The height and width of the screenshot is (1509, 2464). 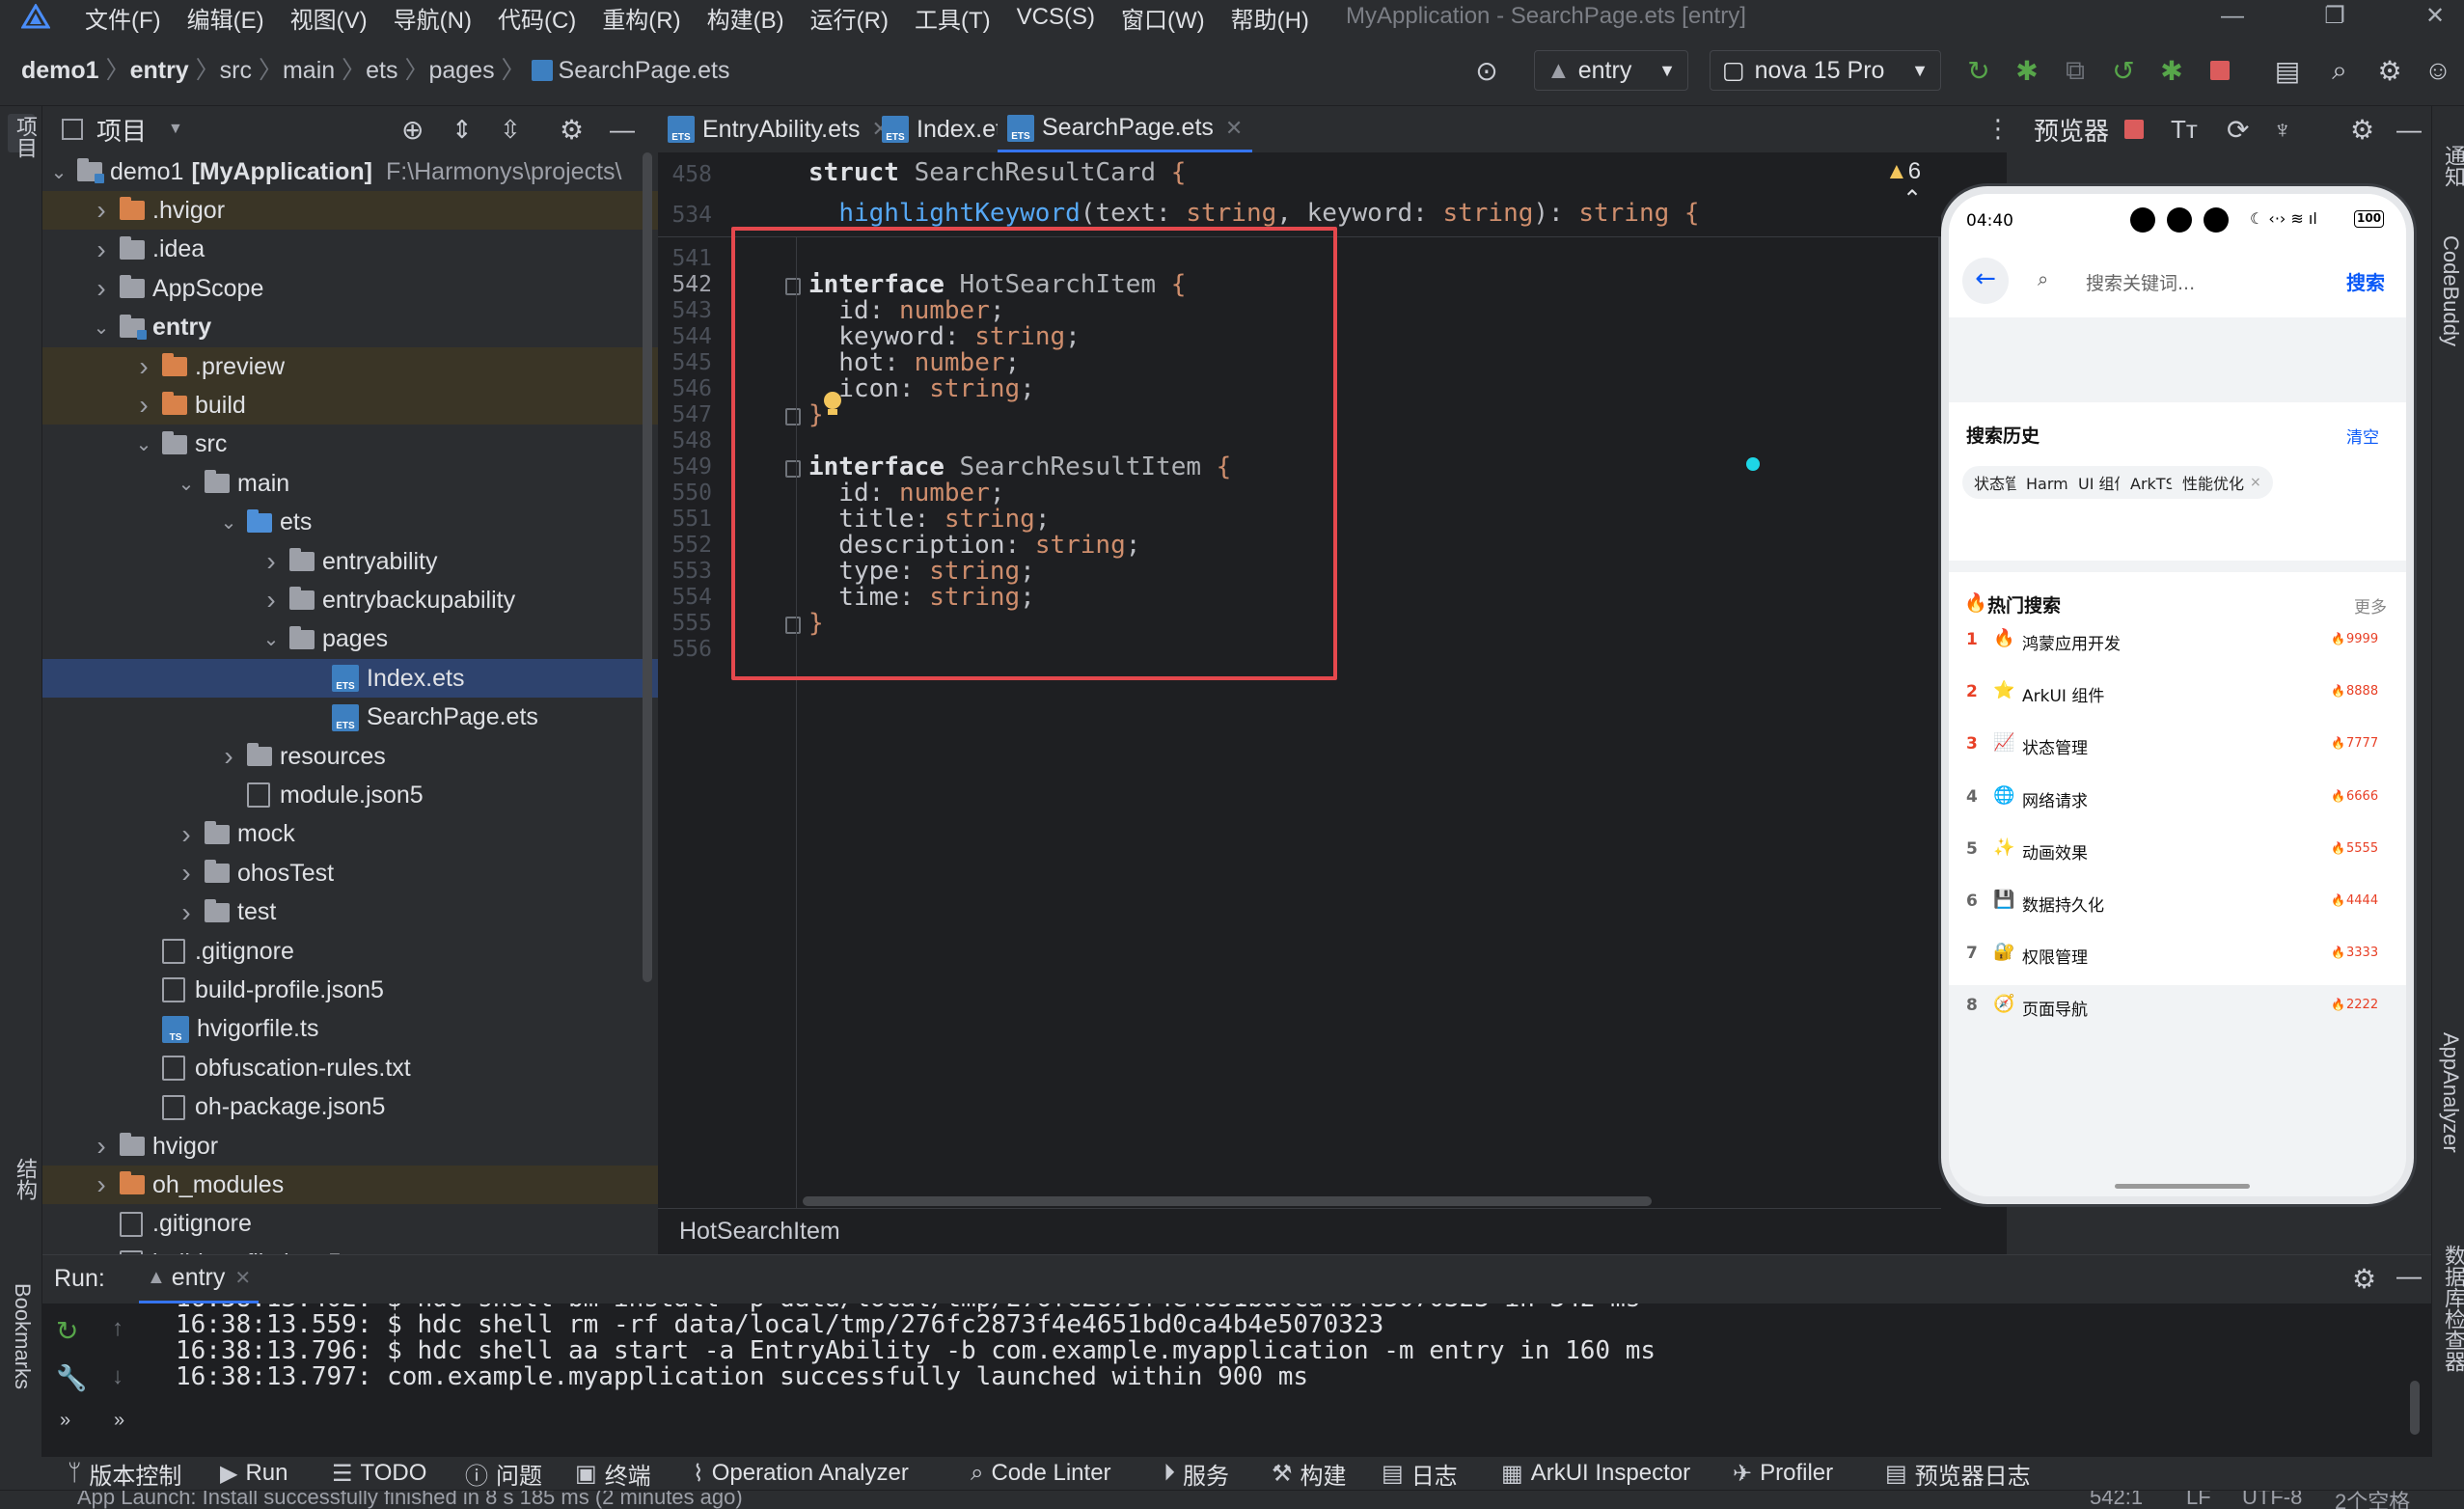 I want to click on refresh-preview-icon: ⟳, so click(x=2238, y=130).